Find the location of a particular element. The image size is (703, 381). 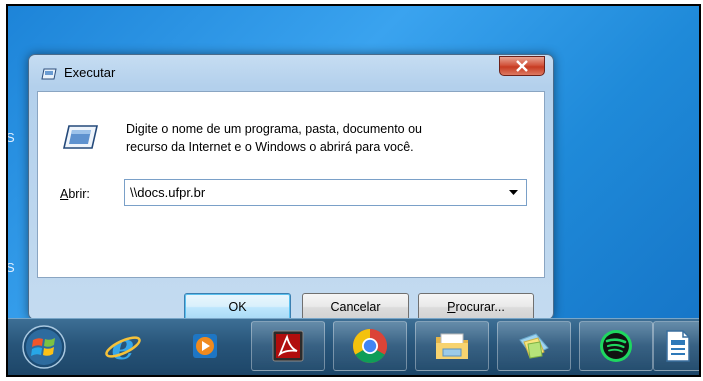

open-label: Abrir: is located at coordinates (75, 194).